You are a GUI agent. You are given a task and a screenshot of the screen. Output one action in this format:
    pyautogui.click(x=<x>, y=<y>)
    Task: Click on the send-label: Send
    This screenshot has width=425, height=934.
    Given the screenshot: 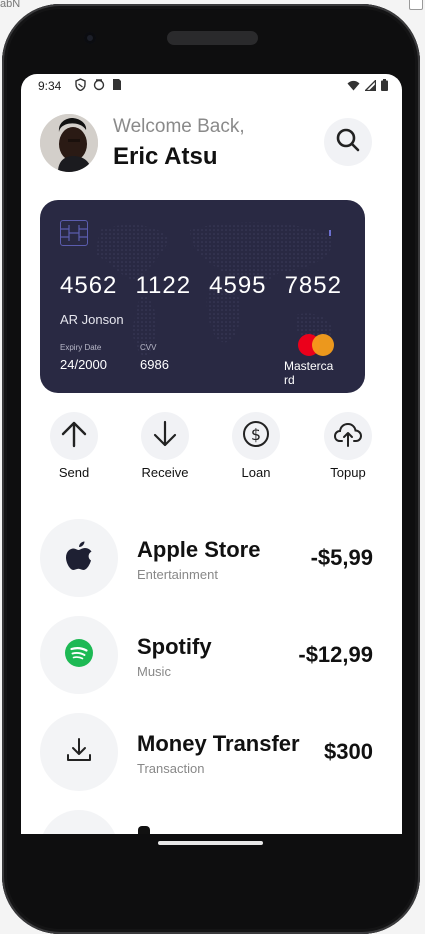 What is the action you would take?
    pyautogui.click(x=74, y=472)
    